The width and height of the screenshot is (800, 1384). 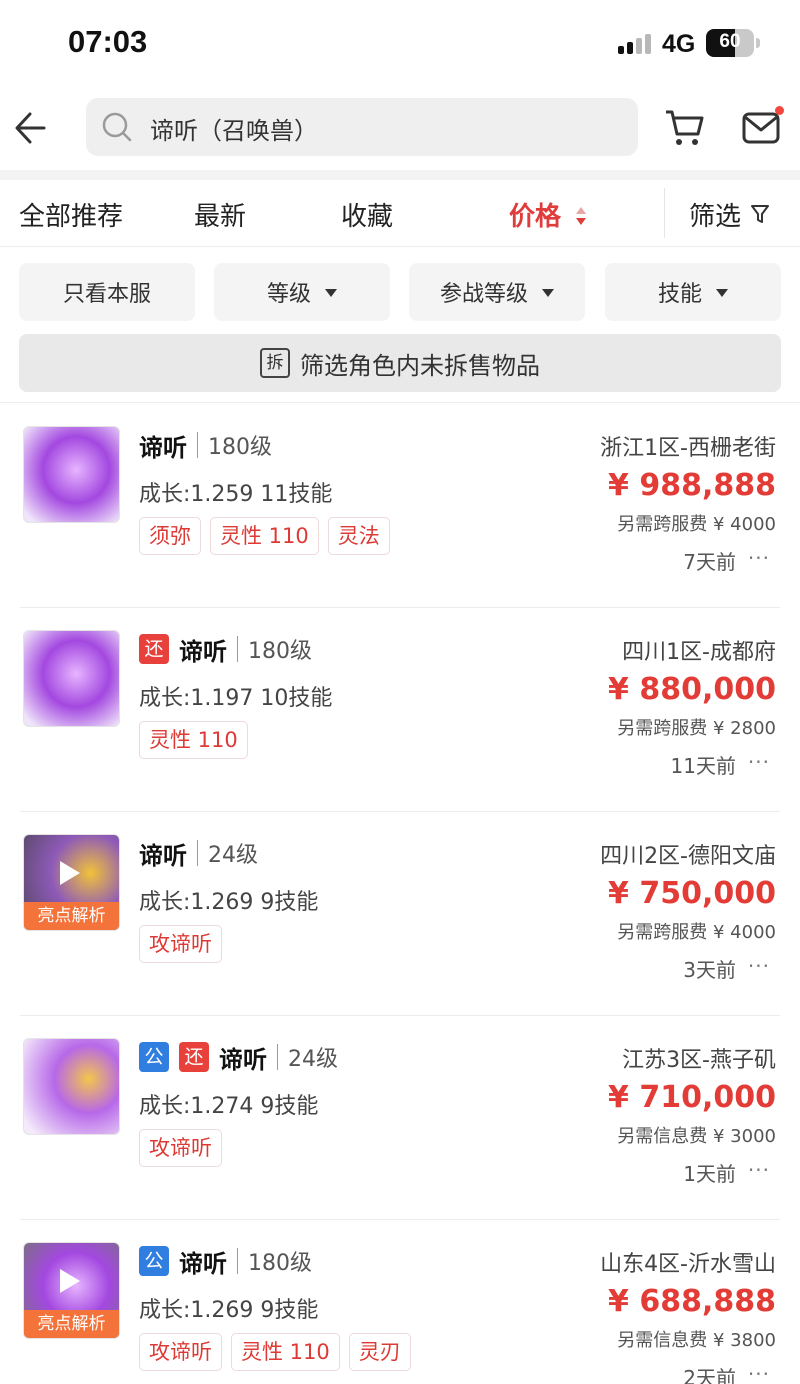 I want to click on sort-arrows-icon, so click(x=581, y=216).